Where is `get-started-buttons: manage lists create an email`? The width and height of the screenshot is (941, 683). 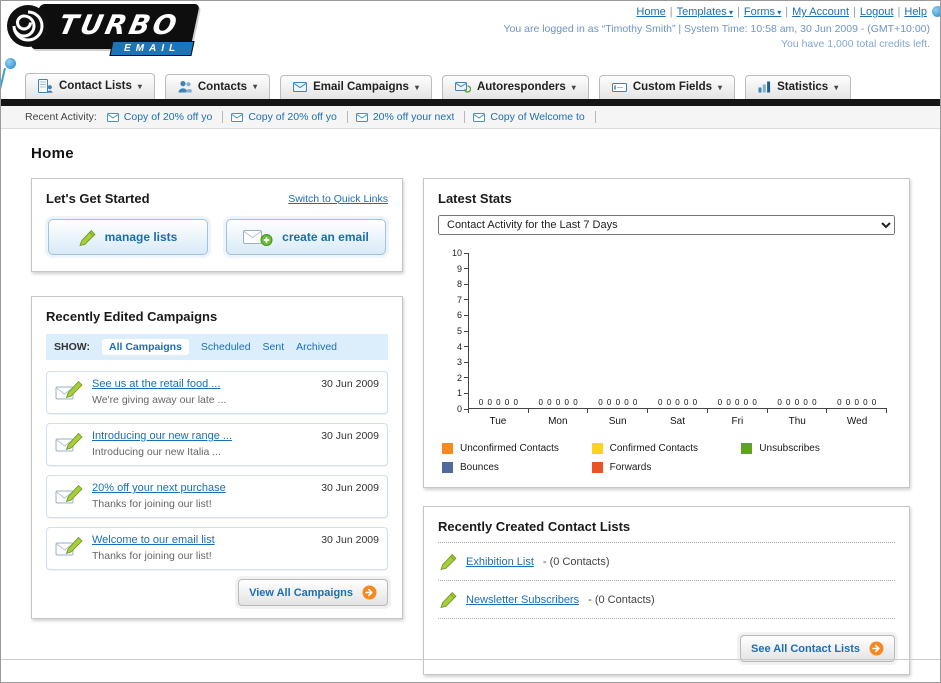 get-started-buttons: manage lists create an email is located at coordinates (217, 239).